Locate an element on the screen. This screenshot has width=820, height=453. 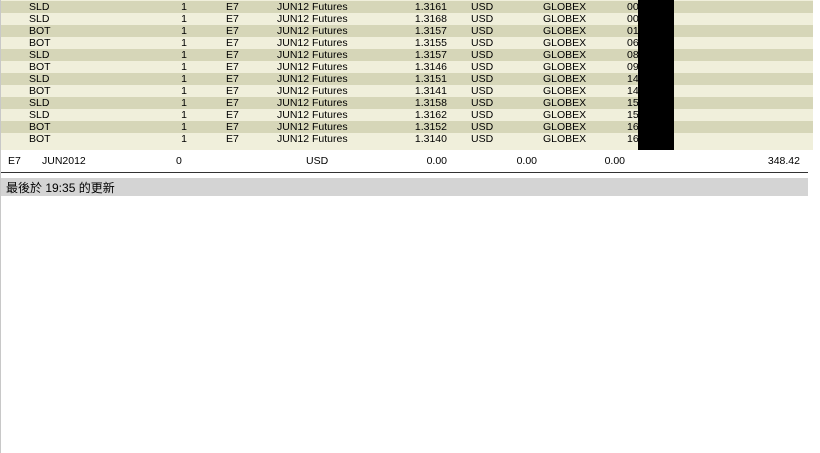
trade-row: SLD 1 E7 JUN12 Futures 1.3161 USD GLOBEX 00 is located at coordinates (407, 7).